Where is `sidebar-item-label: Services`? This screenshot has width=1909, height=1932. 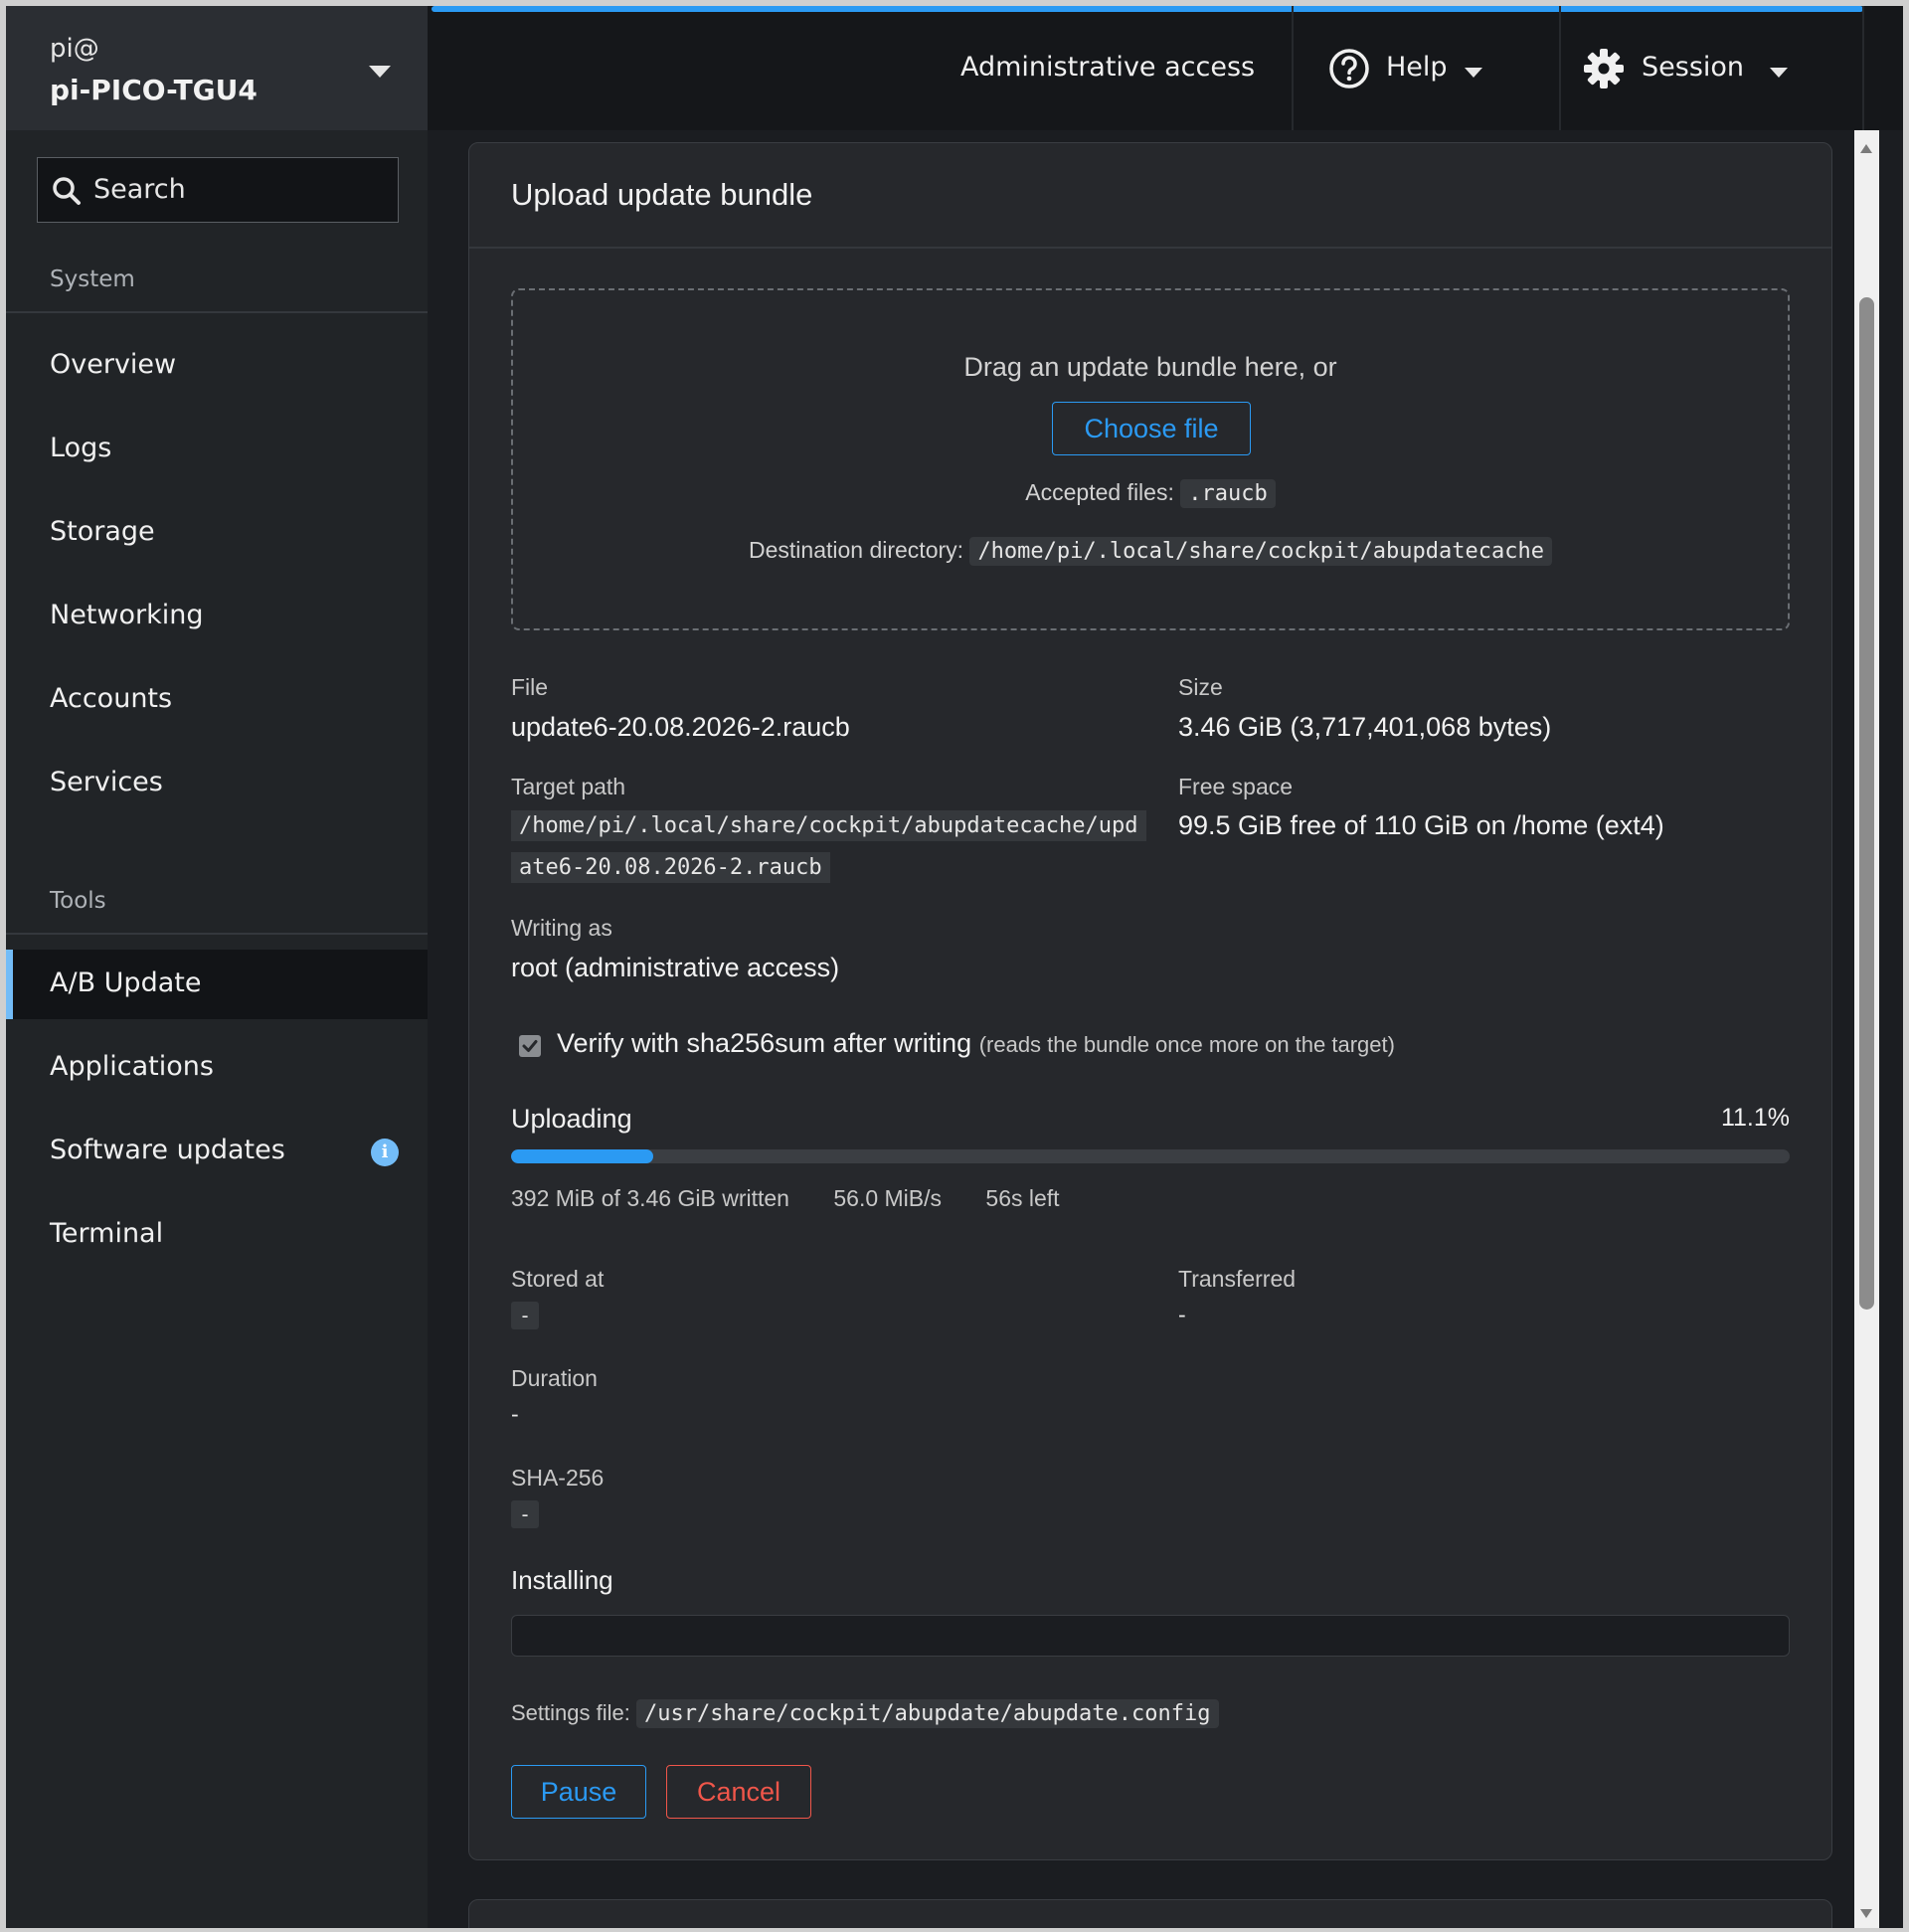
sidebar-item-label: Services is located at coordinates (106, 782).